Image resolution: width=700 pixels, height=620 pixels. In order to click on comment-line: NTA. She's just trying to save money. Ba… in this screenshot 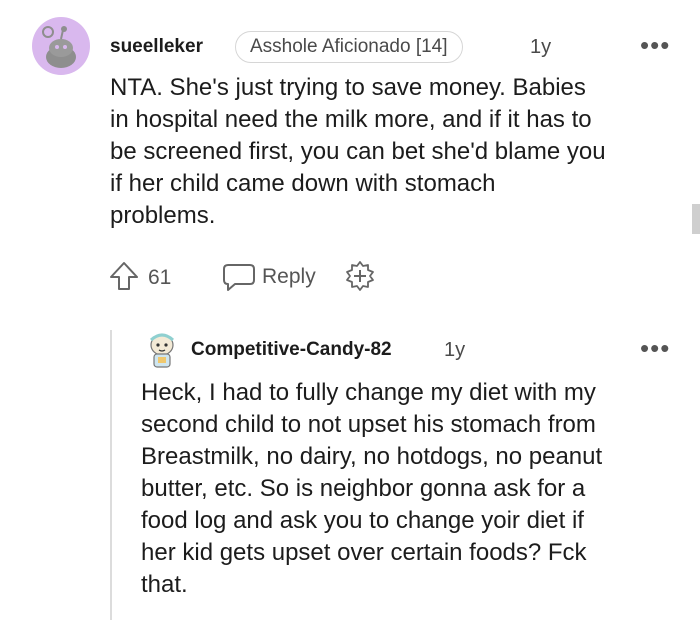, I will do `click(348, 87)`.